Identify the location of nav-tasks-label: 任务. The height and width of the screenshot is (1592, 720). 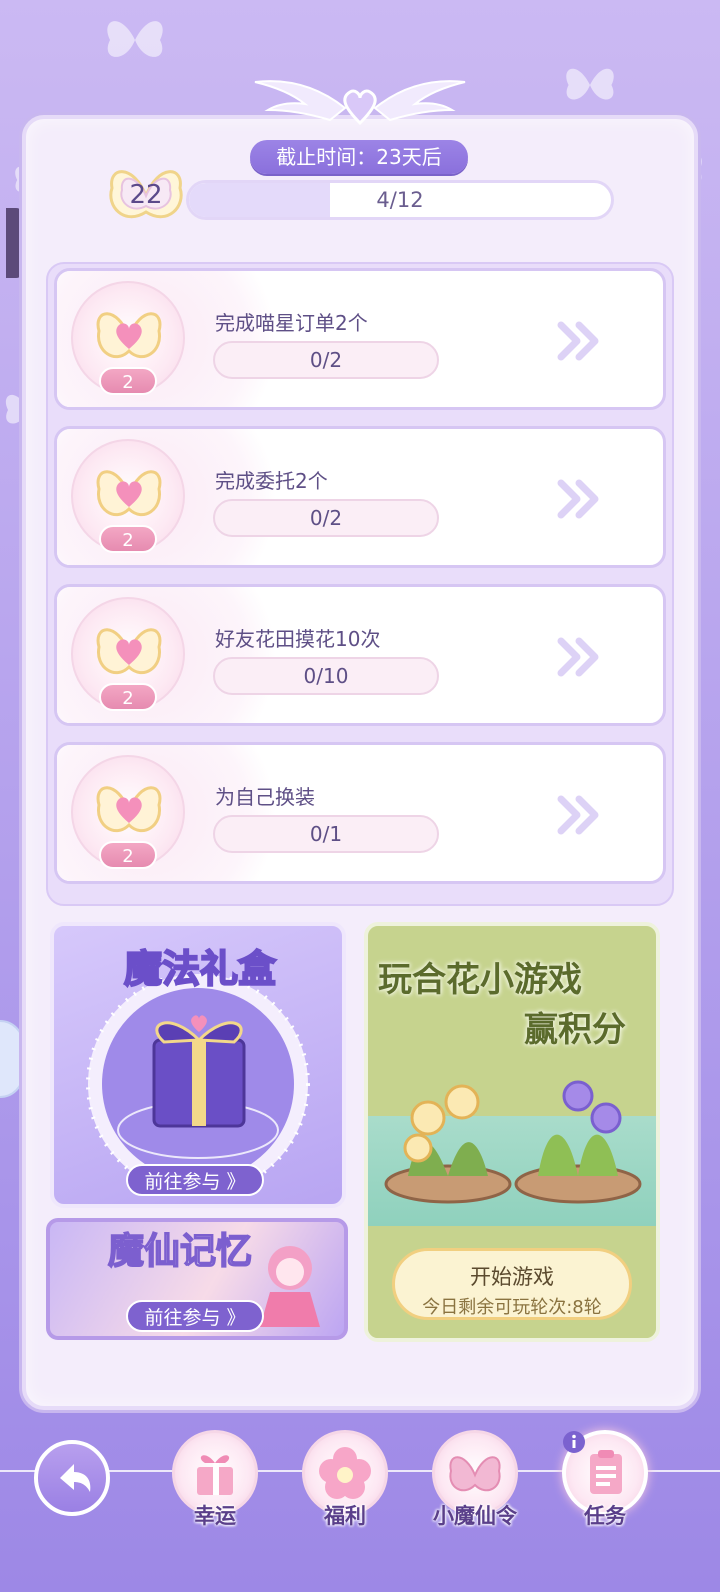
(605, 1516).